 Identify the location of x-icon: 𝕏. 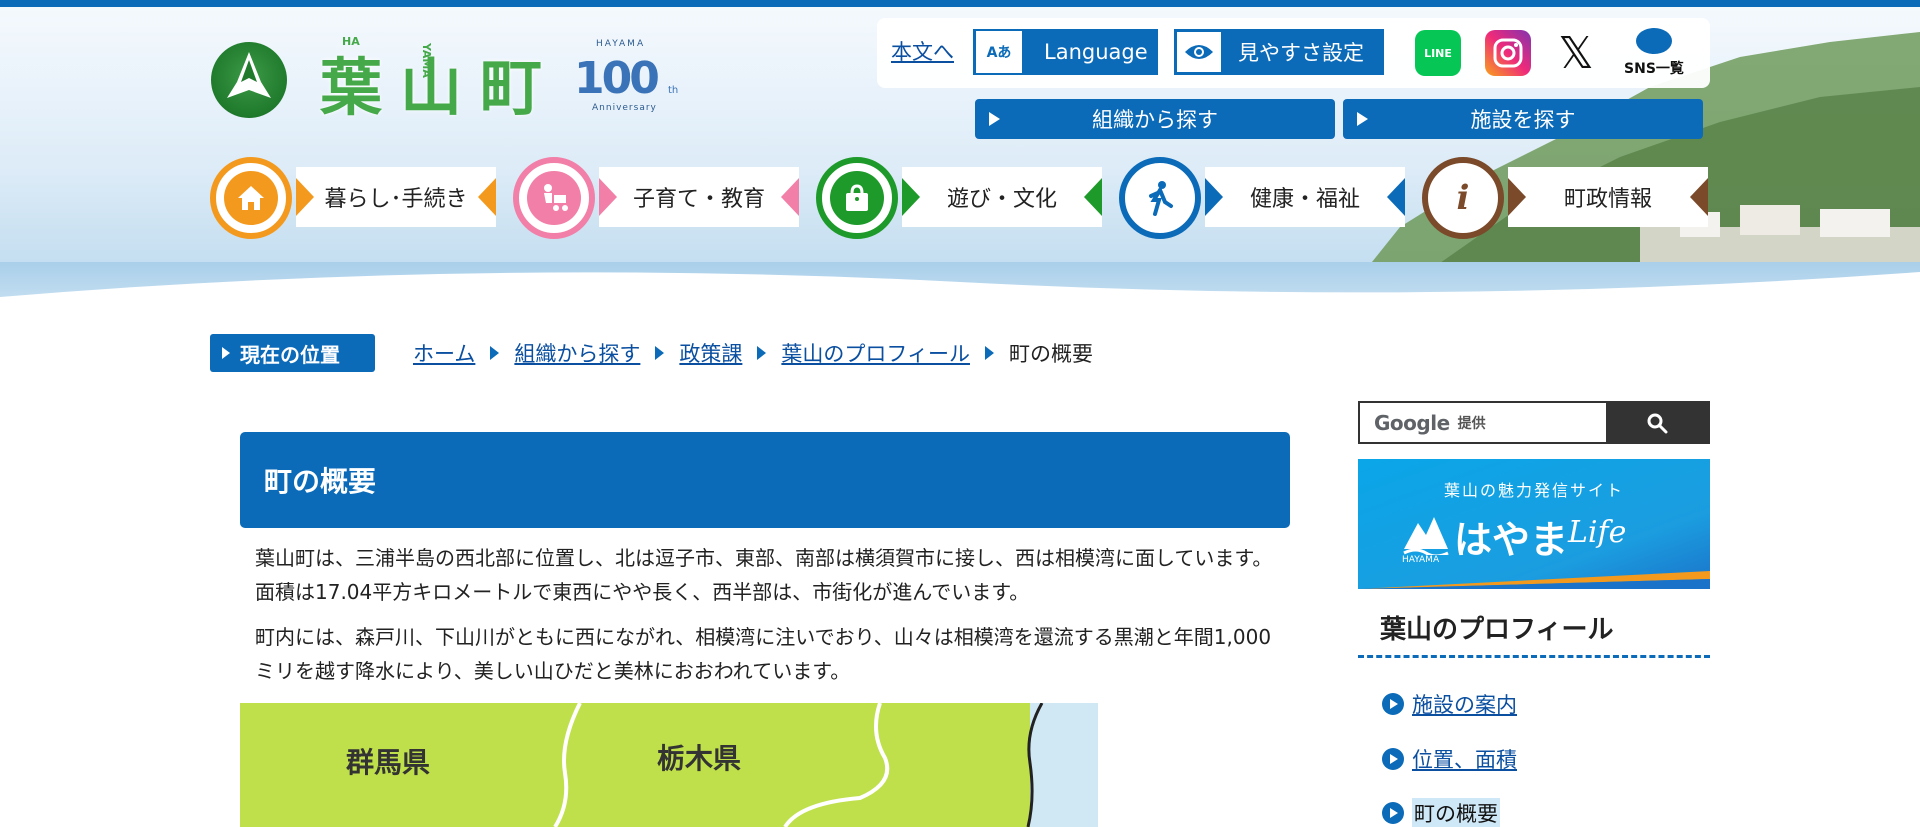
(1576, 53).